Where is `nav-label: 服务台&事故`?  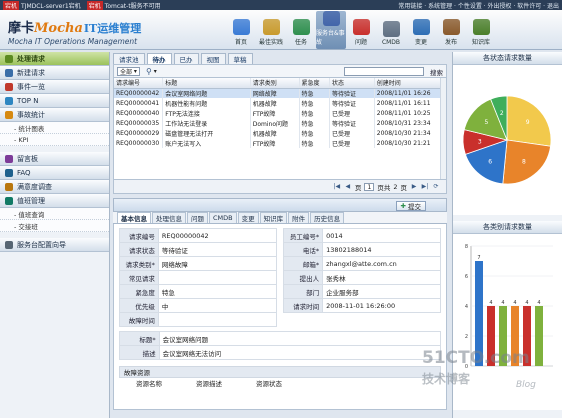
nav-label: 服务台&事故 is located at coordinates (330, 38).